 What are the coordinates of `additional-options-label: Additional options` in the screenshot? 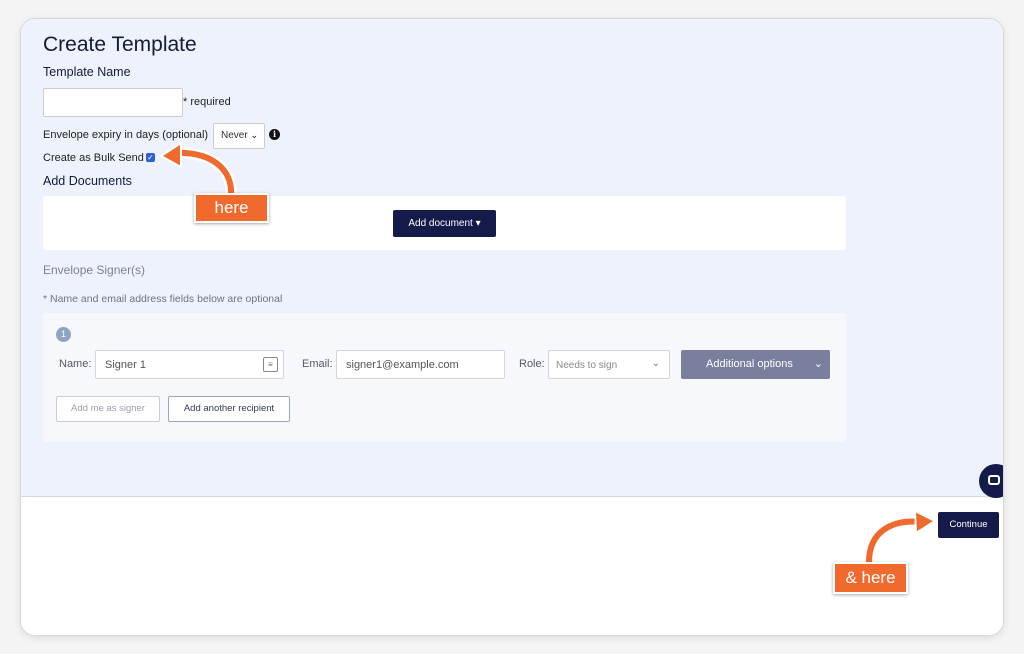 It's located at (749, 364).